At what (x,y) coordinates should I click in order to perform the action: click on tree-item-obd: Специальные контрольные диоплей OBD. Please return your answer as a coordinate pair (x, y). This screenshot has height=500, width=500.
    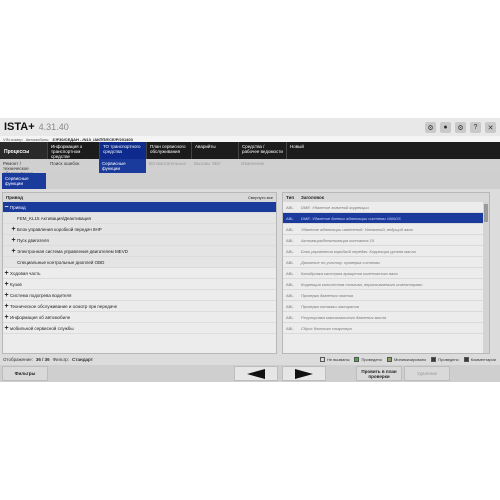
    Looking at the image, I should click on (139, 262).